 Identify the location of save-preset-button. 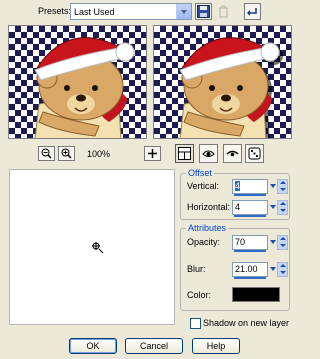
(203, 11).